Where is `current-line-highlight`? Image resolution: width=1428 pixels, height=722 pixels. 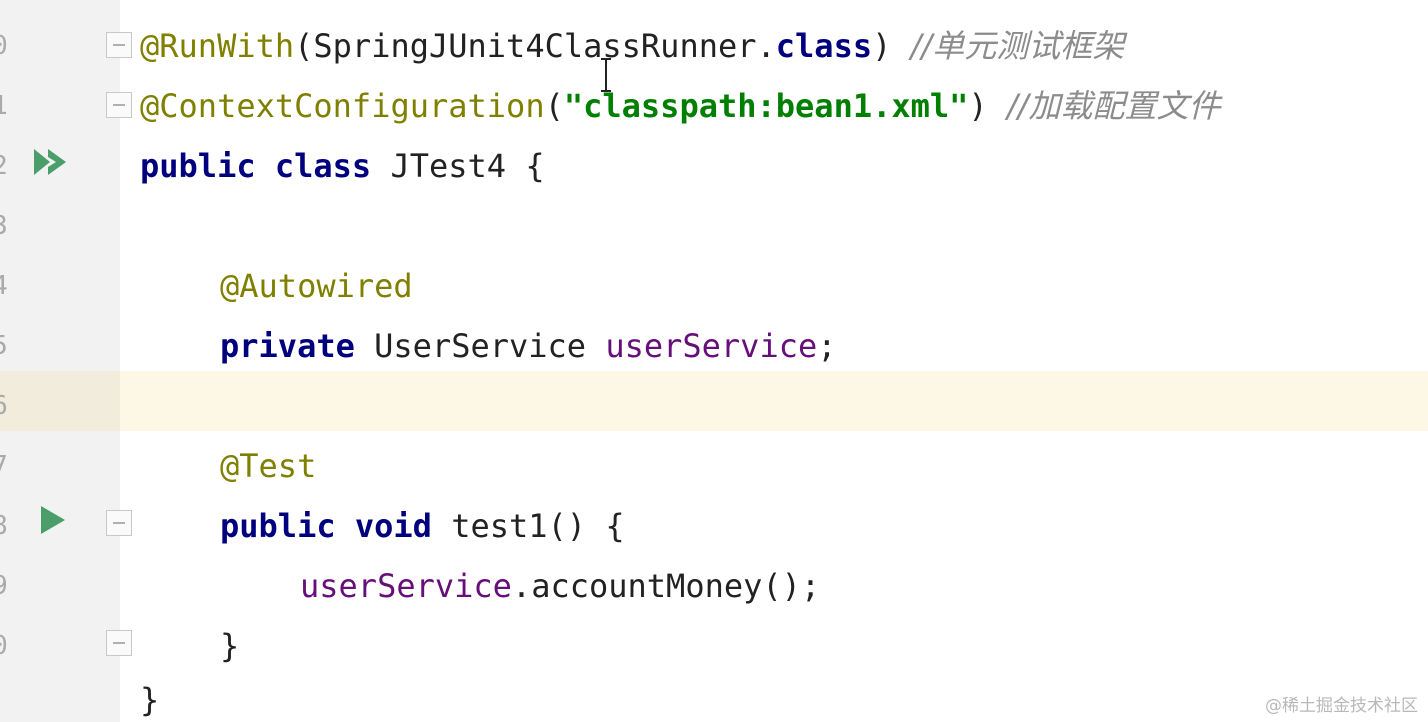
current-line-highlight is located at coordinates (714, 401).